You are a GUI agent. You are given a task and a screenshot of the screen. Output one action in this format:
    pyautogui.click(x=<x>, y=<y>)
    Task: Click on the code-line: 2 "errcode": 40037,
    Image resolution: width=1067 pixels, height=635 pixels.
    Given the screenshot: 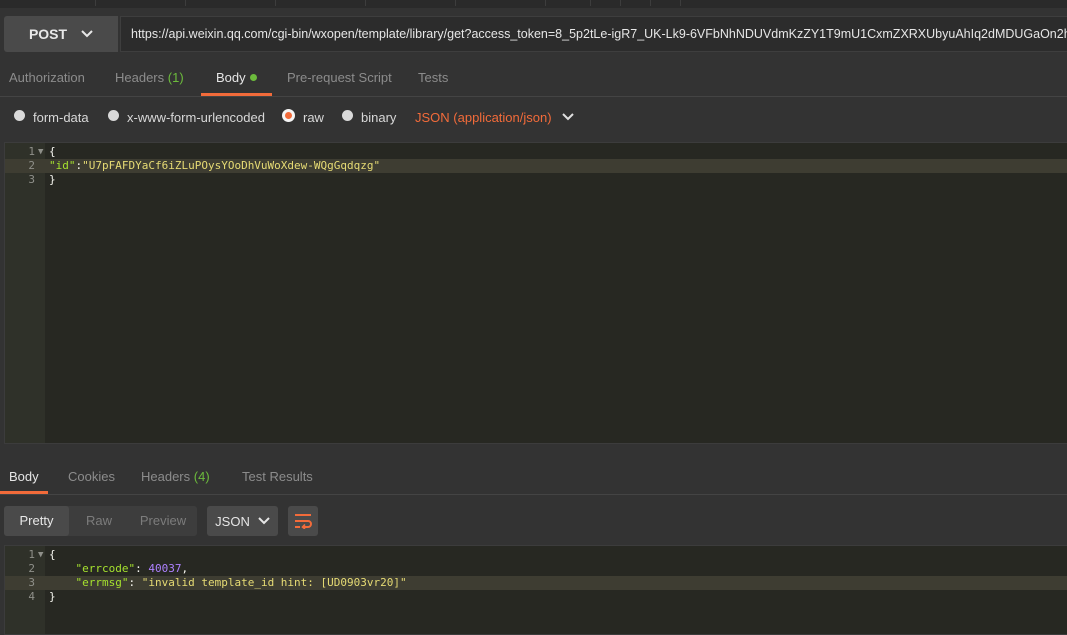 What is the action you would take?
    pyautogui.click(x=536, y=569)
    